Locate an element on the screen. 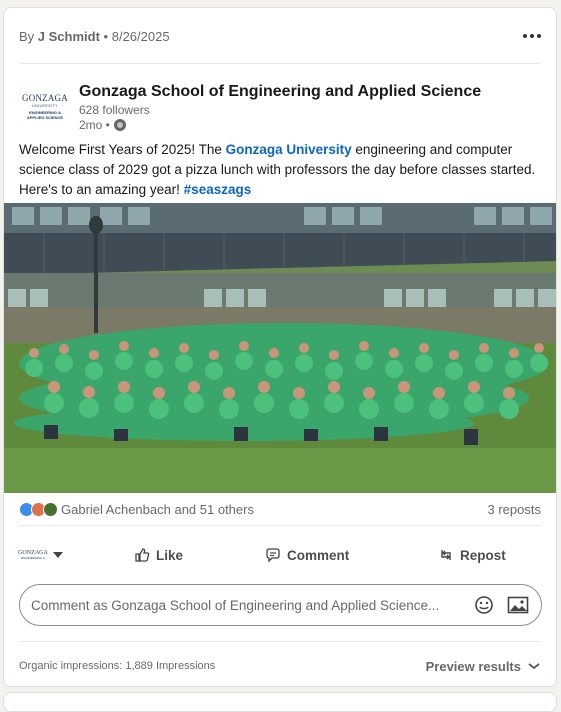 This screenshot has width=561, height=712. repost-label: Repost is located at coordinates (483, 555).